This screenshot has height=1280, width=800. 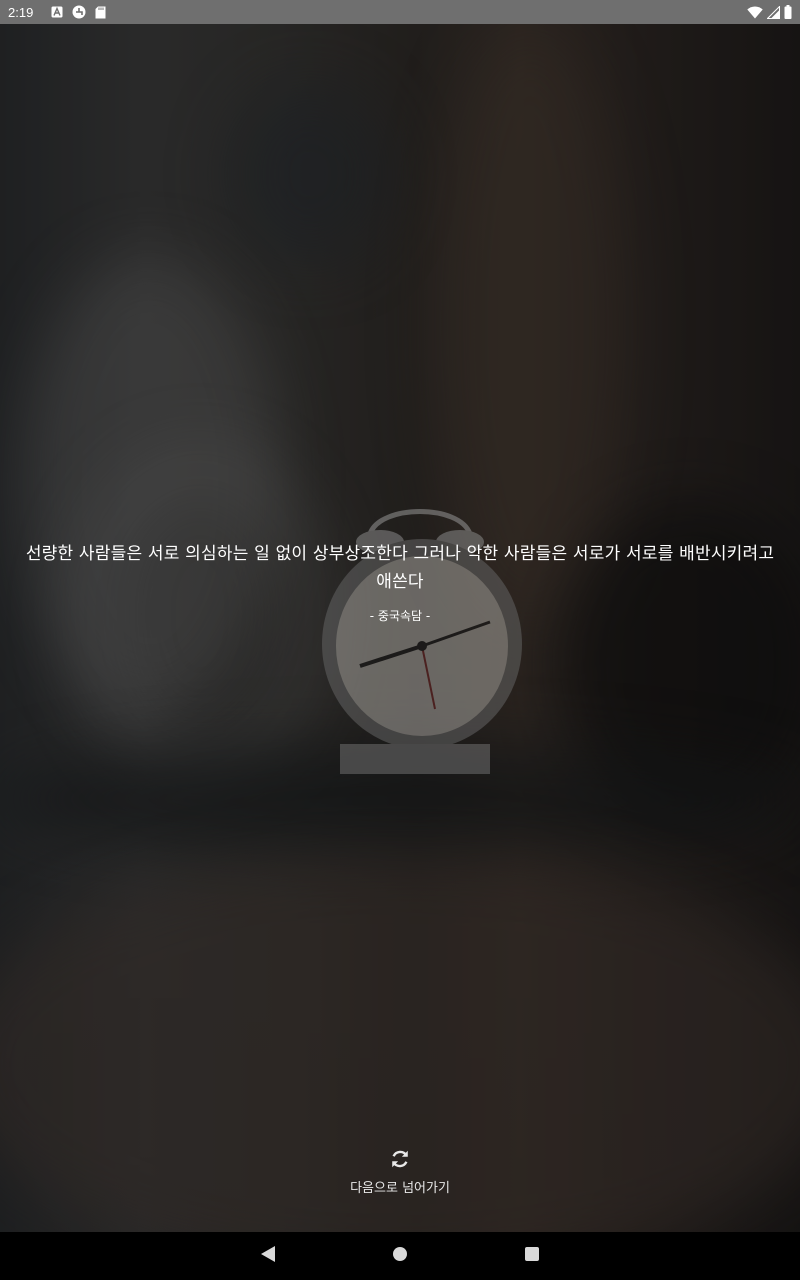 I want to click on refresh-icon, so click(x=400, y=1161).